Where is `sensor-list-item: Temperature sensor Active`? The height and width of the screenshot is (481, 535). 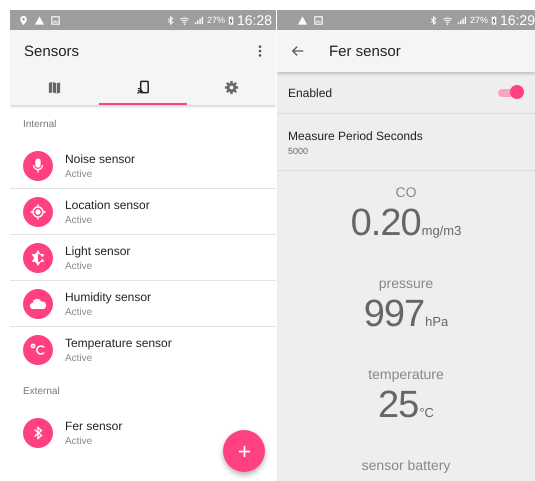 sensor-list-item: Temperature sensor Active is located at coordinates (143, 349).